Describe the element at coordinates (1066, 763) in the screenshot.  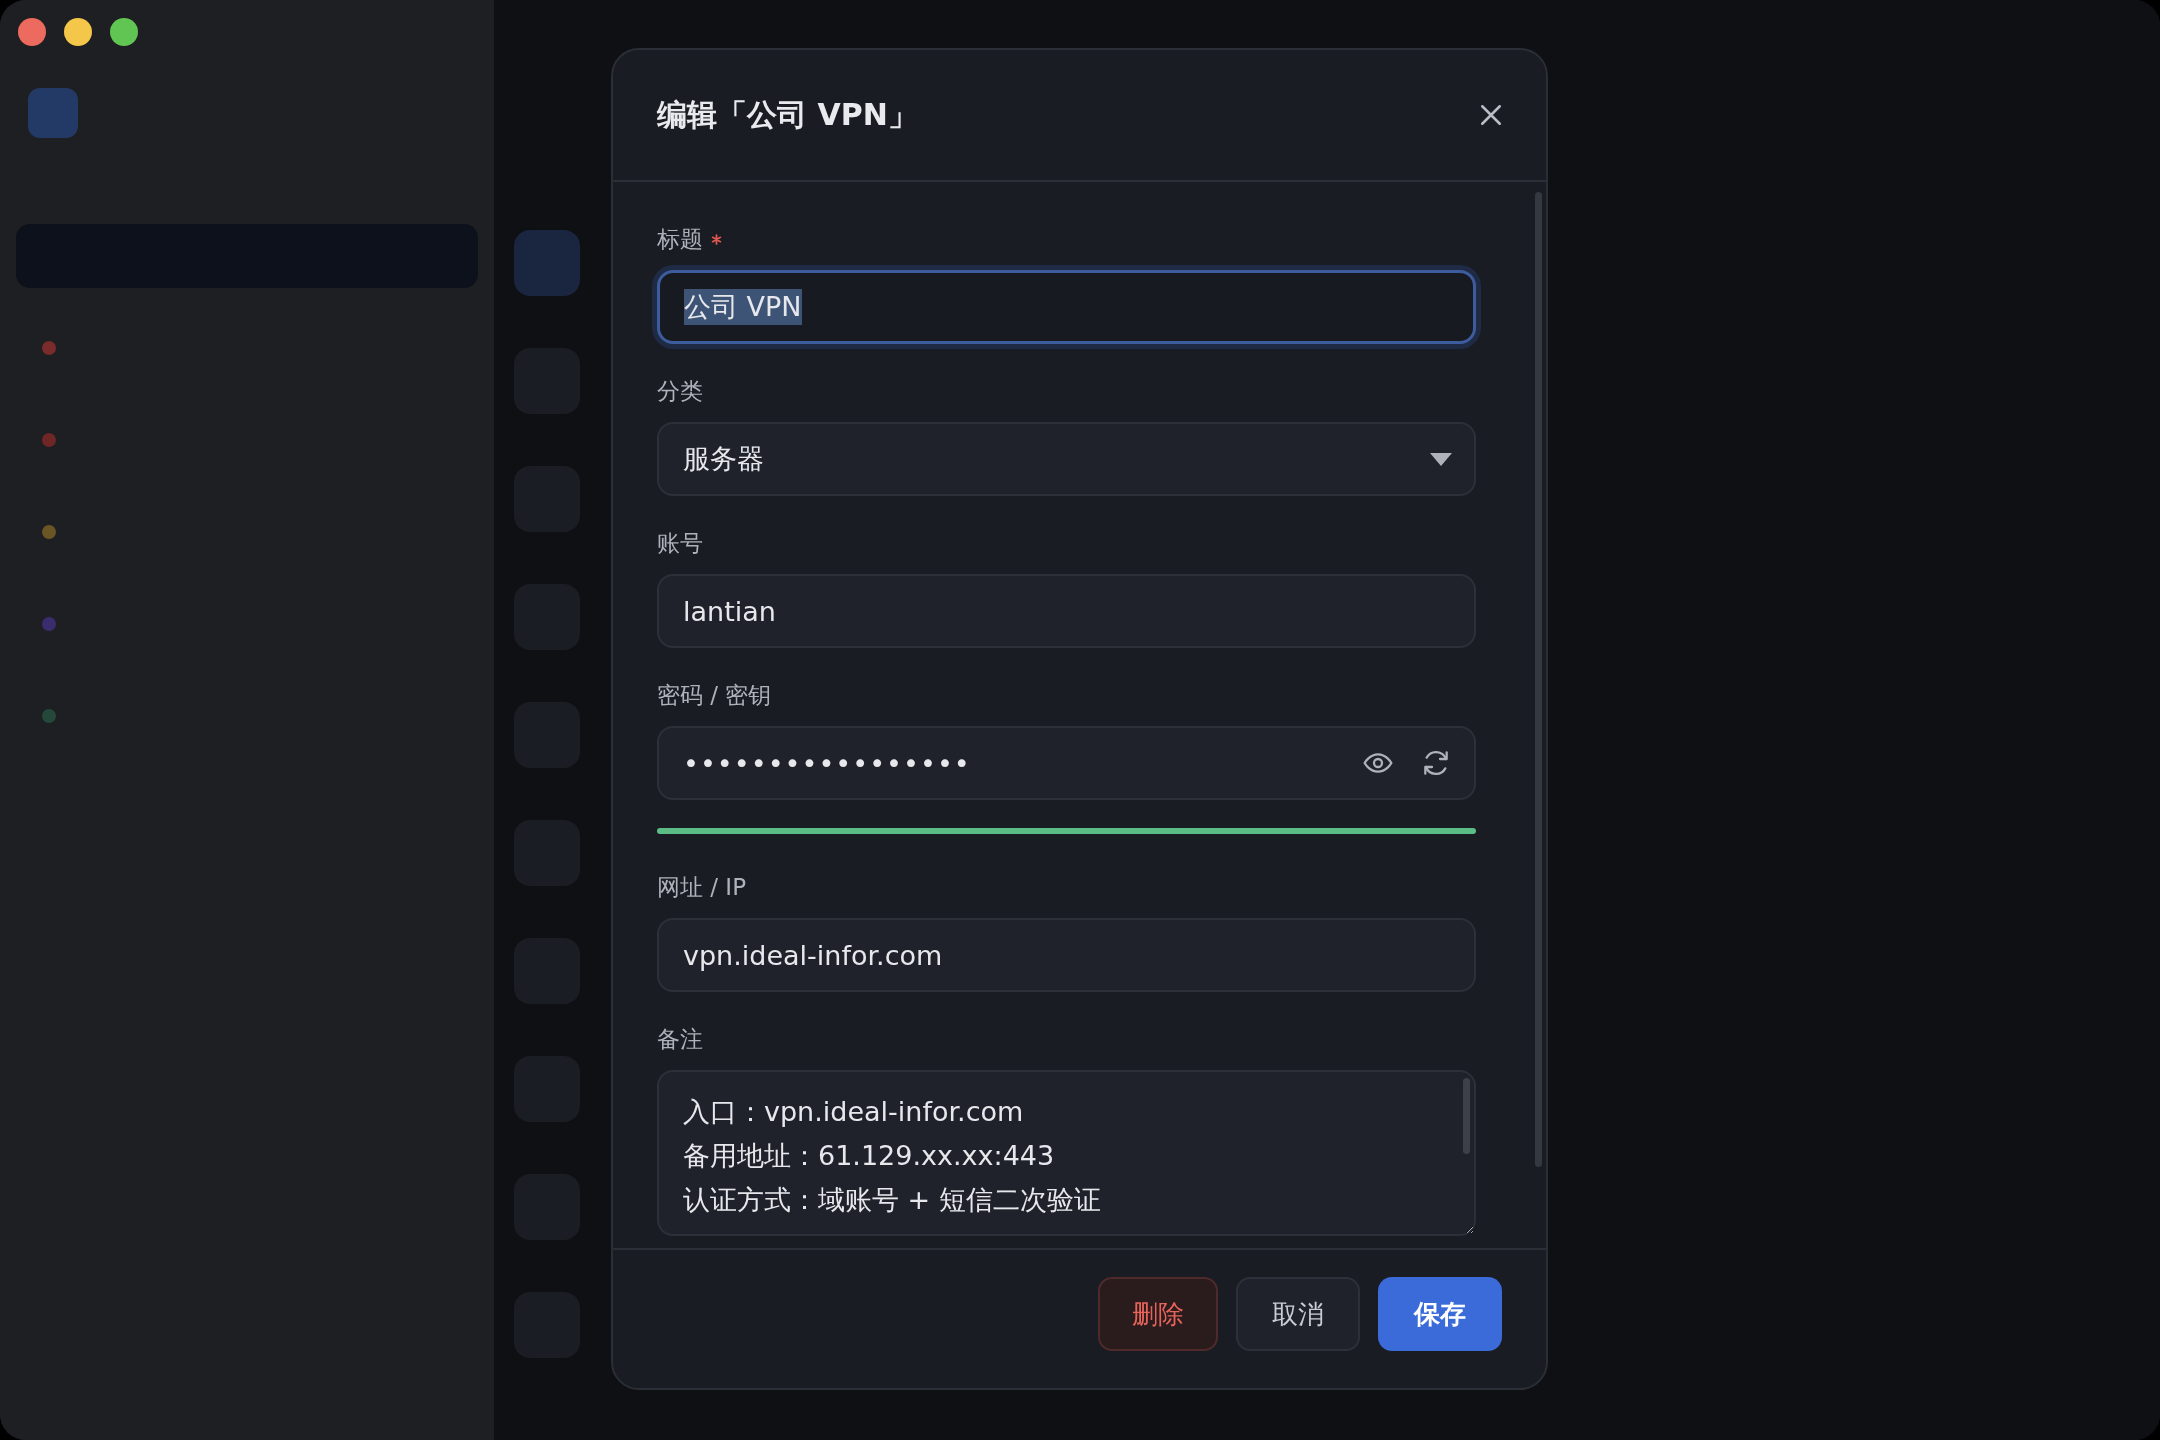
I see `password-field: •••••••••••••••••` at that location.